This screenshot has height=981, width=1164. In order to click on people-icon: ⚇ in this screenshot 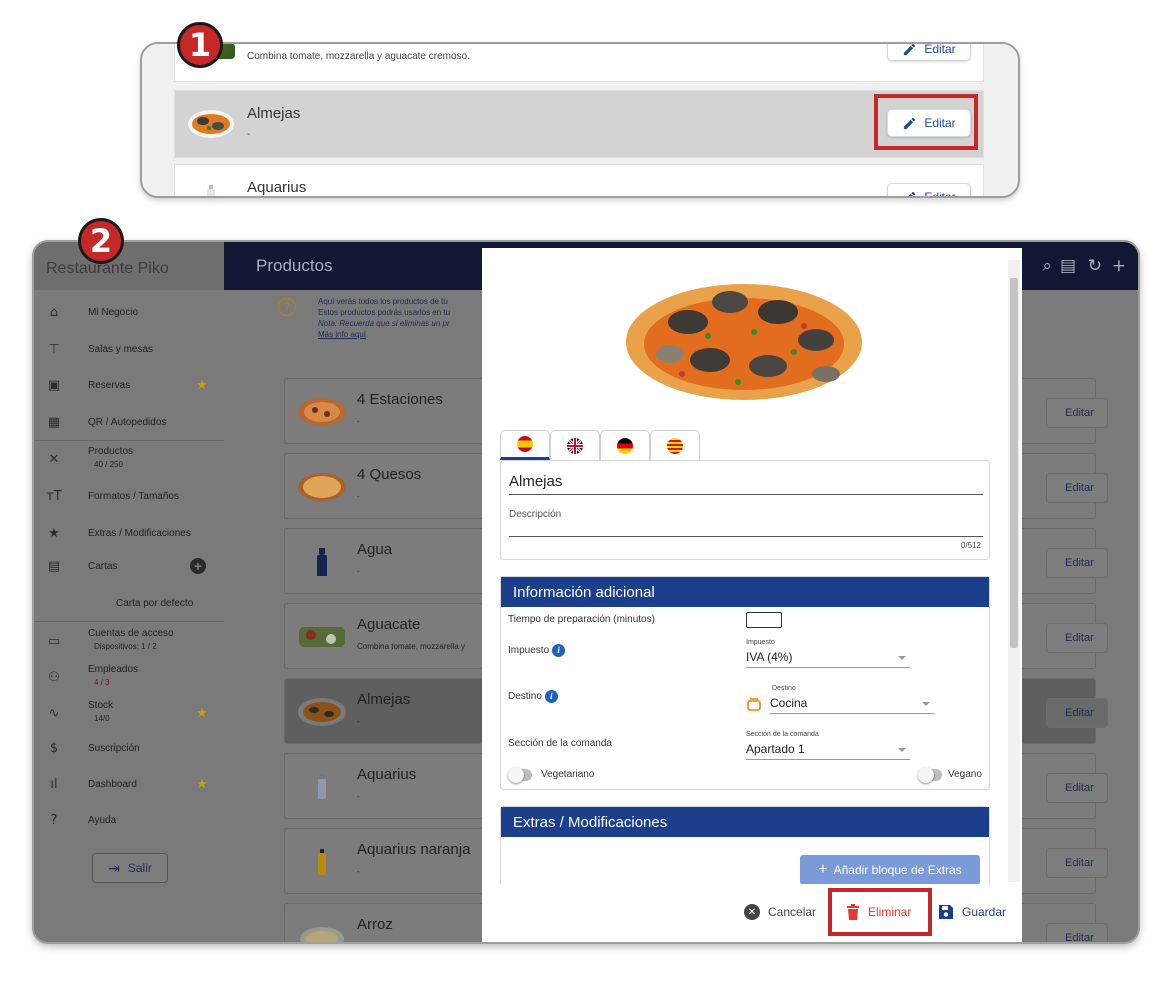, I will do `click(54, 677)`.